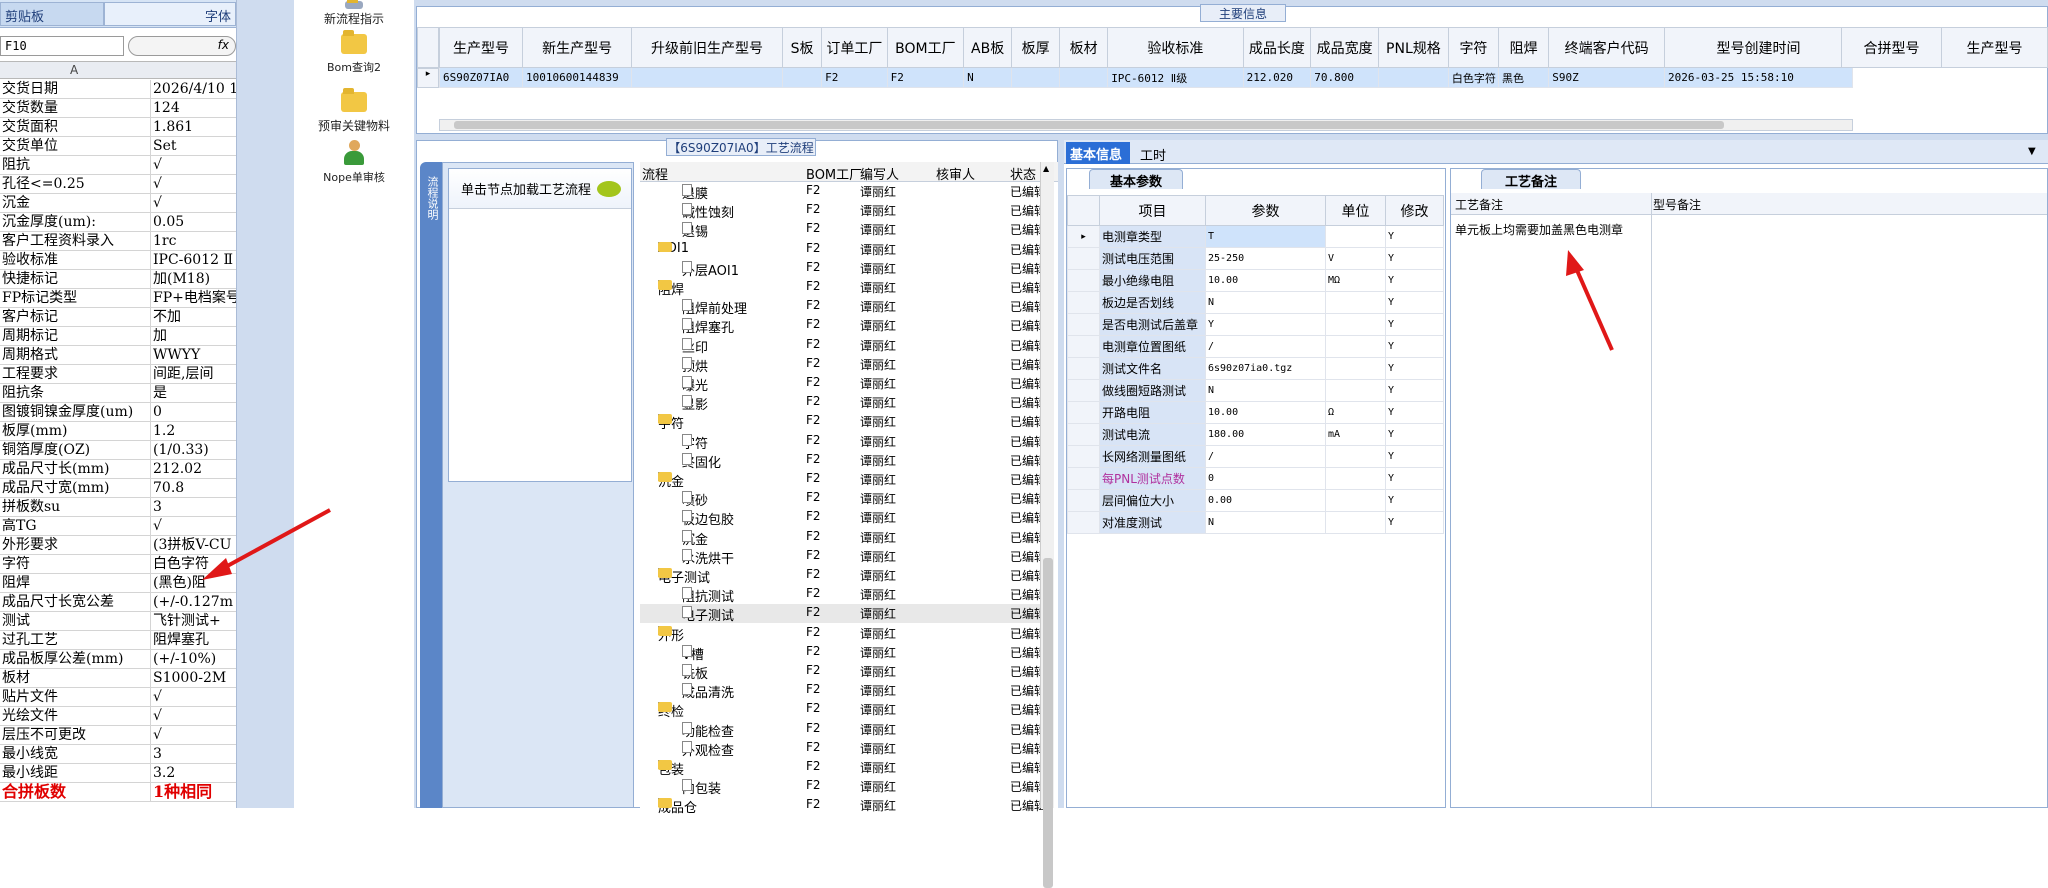  Describe the element at coordinates (275, 540) in the screenshot. I see `red-arrow-left-line` at that location.